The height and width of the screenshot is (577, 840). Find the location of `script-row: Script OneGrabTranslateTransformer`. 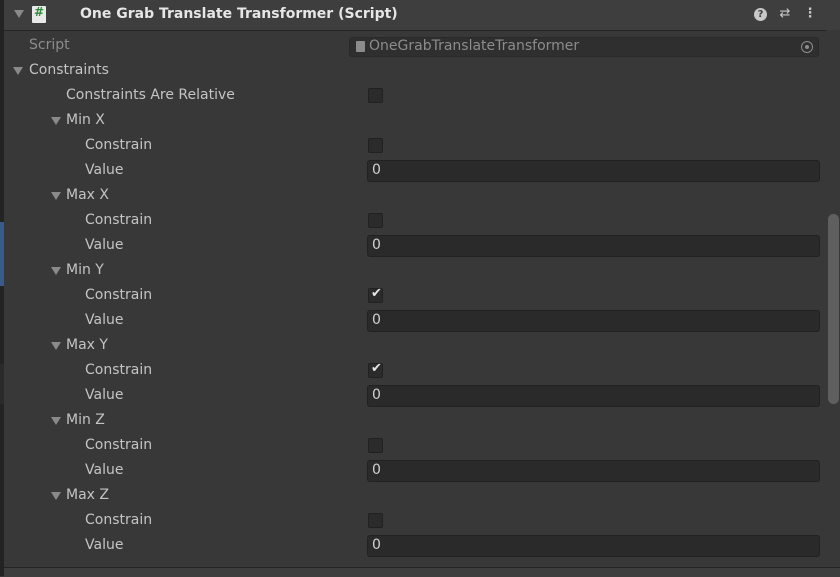

script-row: Script OneGrabTranslateTransformer is located at coordinates (410, 46).